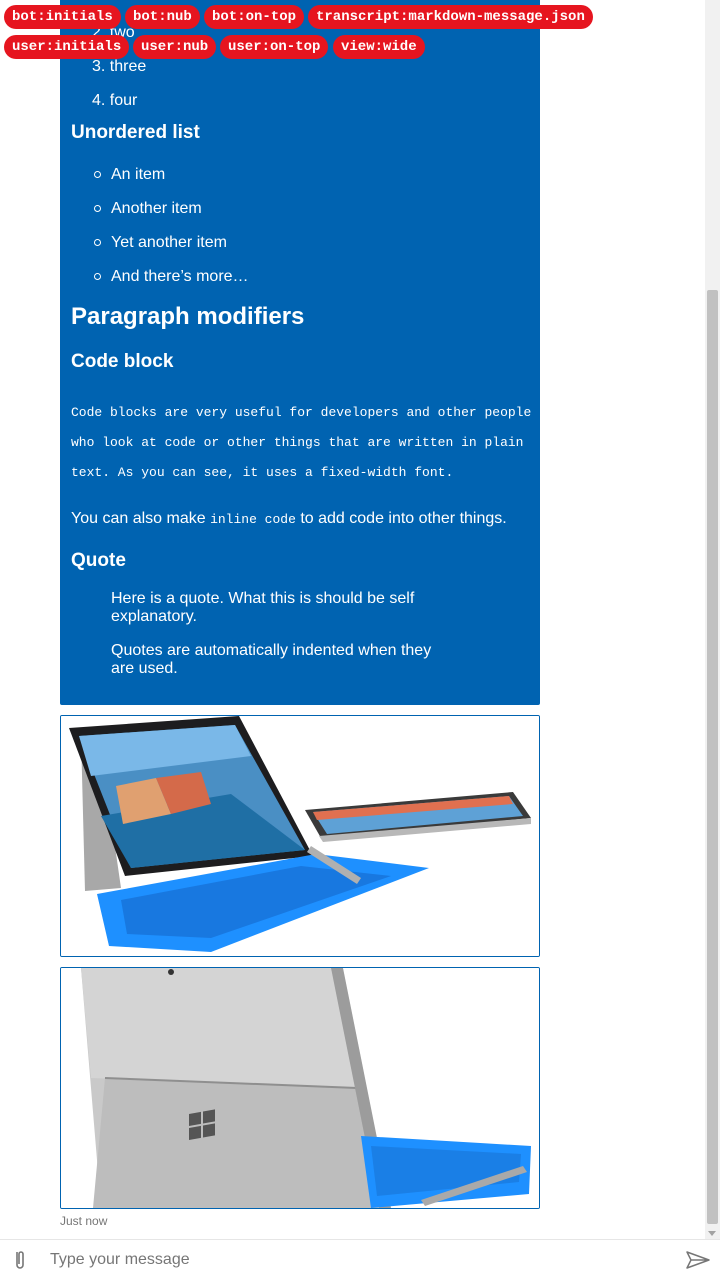 Image resolution: width=720 pixels, height=1280 pixels. Describe the element at coordinates (712, 757) in the screenshot. I see `scrollbar-thumb` at that location.